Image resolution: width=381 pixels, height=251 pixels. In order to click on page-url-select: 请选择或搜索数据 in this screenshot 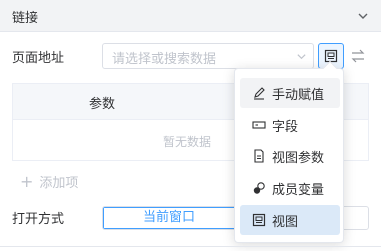, I will do `click(208, 56)`.